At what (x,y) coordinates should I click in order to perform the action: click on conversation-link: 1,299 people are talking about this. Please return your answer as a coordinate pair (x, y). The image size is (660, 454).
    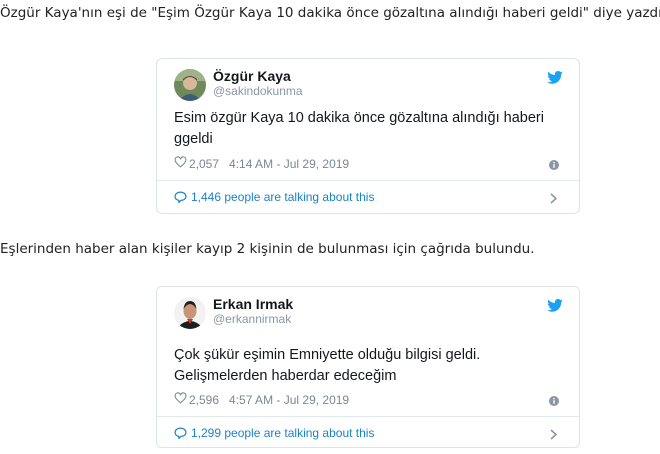
    Looking at the image, I should click on (274, 433).